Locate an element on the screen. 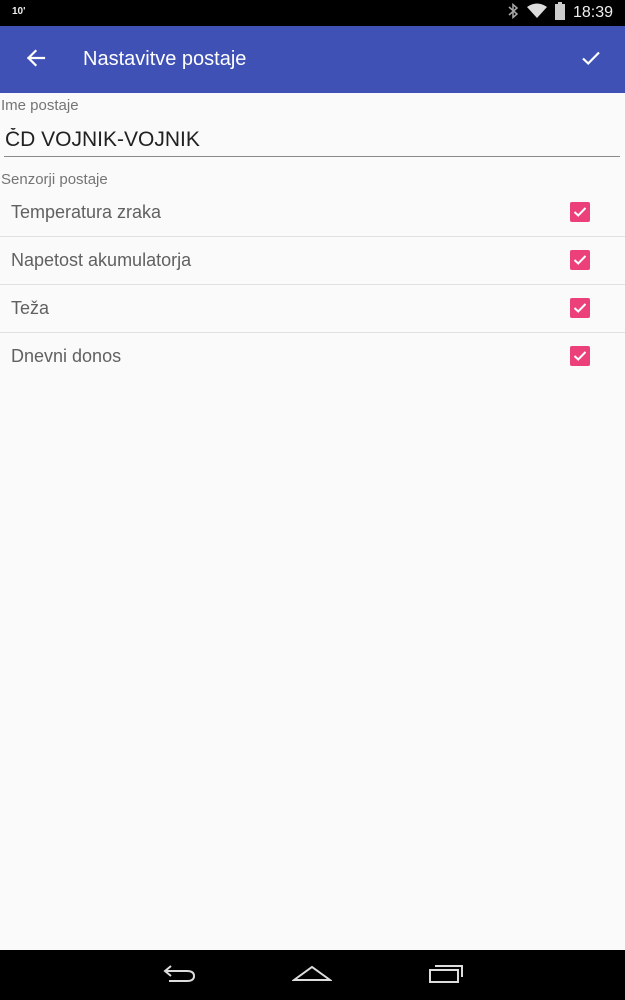 This screenshot has height=1000, width=625. nav-home-button is located at coordinates (312, 975).